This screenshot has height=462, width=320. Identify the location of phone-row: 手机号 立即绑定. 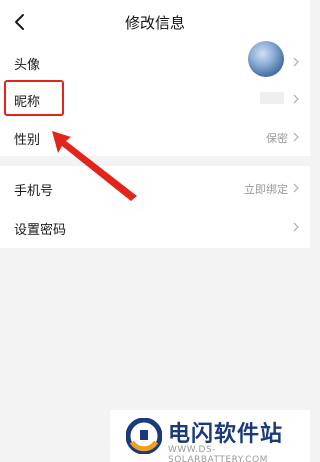
(155, 188).